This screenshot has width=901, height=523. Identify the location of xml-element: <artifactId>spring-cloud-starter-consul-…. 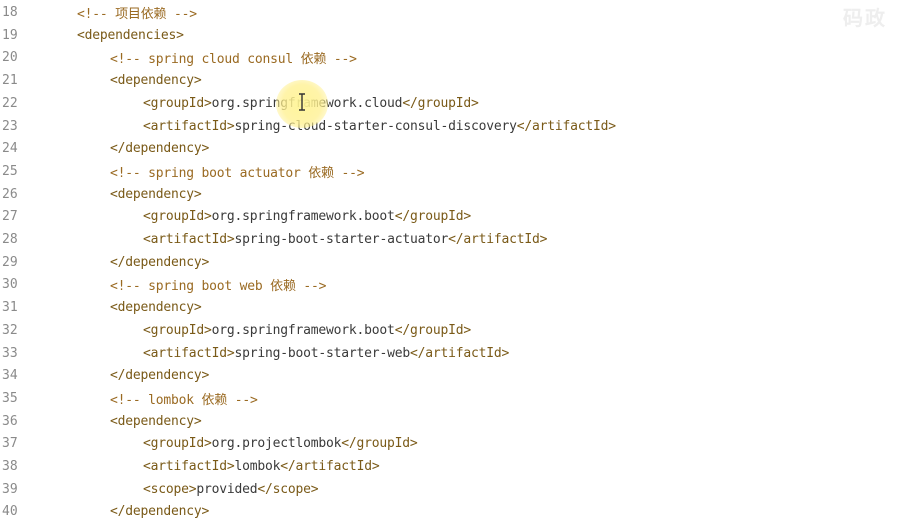
(379, 126).